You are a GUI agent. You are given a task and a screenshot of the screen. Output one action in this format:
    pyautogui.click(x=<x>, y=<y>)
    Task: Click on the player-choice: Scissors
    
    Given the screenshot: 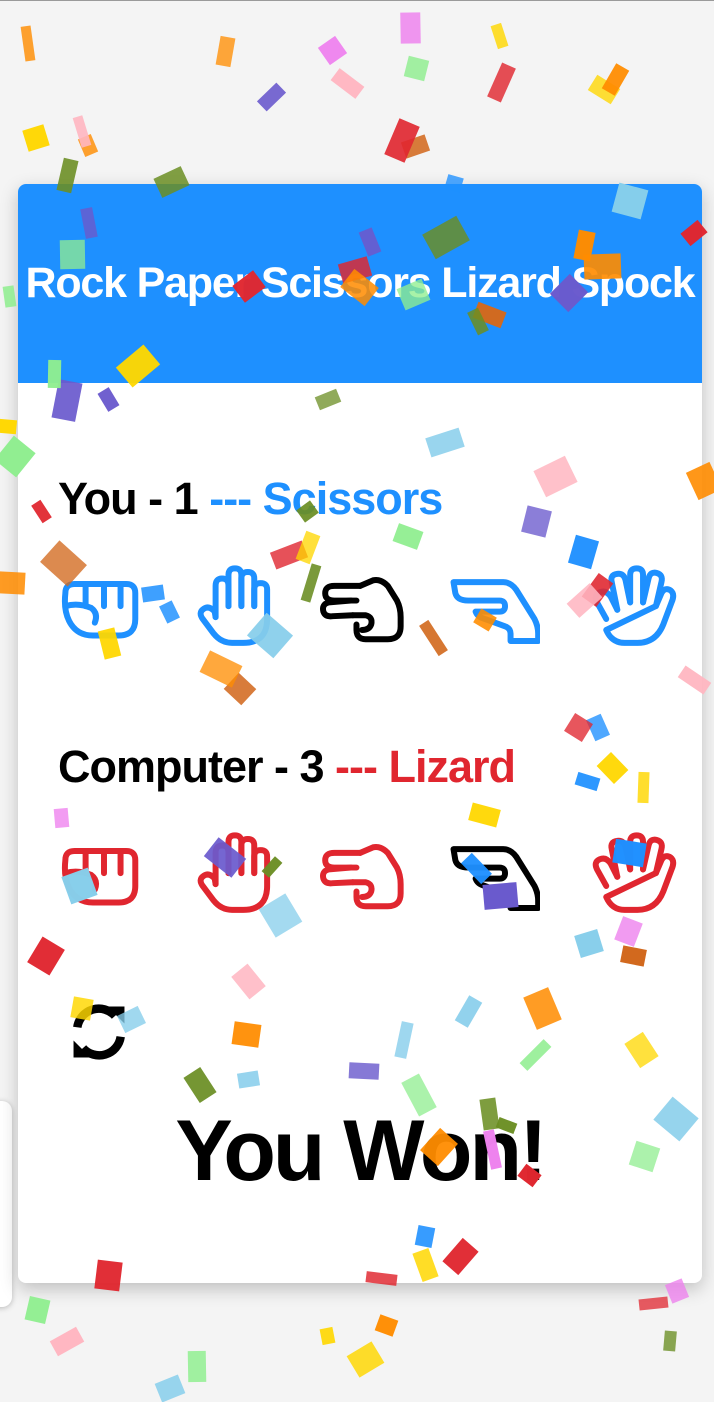 What is the action you would take?
    pyautogui.click(x=353, y=498)
    